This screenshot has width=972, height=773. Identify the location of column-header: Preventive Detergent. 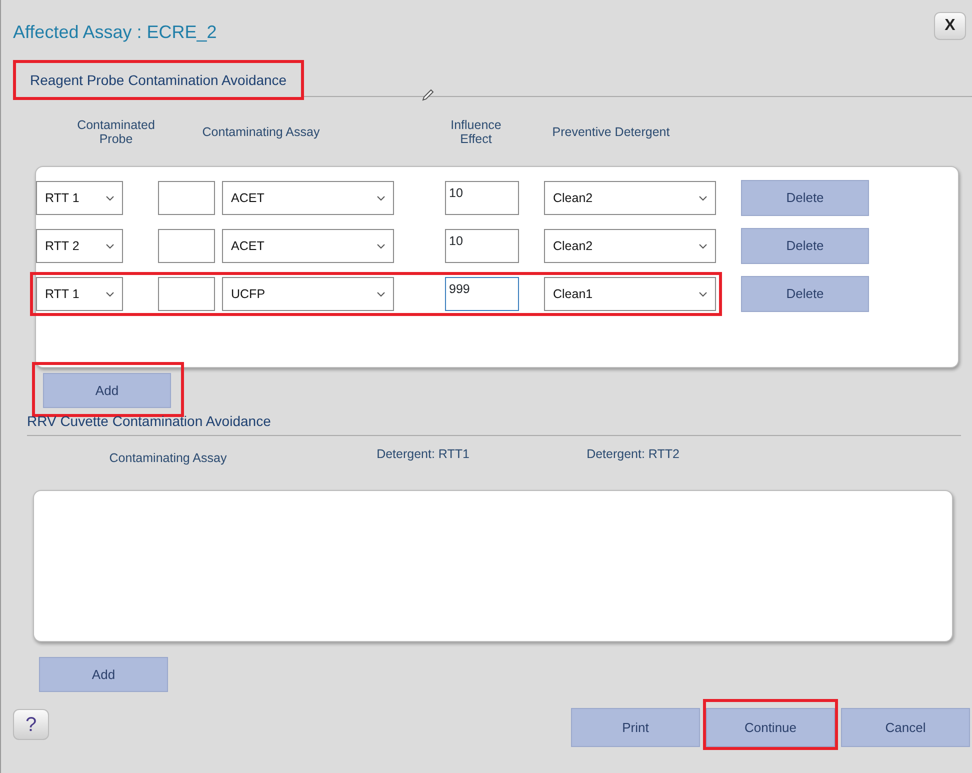
(611, 133).